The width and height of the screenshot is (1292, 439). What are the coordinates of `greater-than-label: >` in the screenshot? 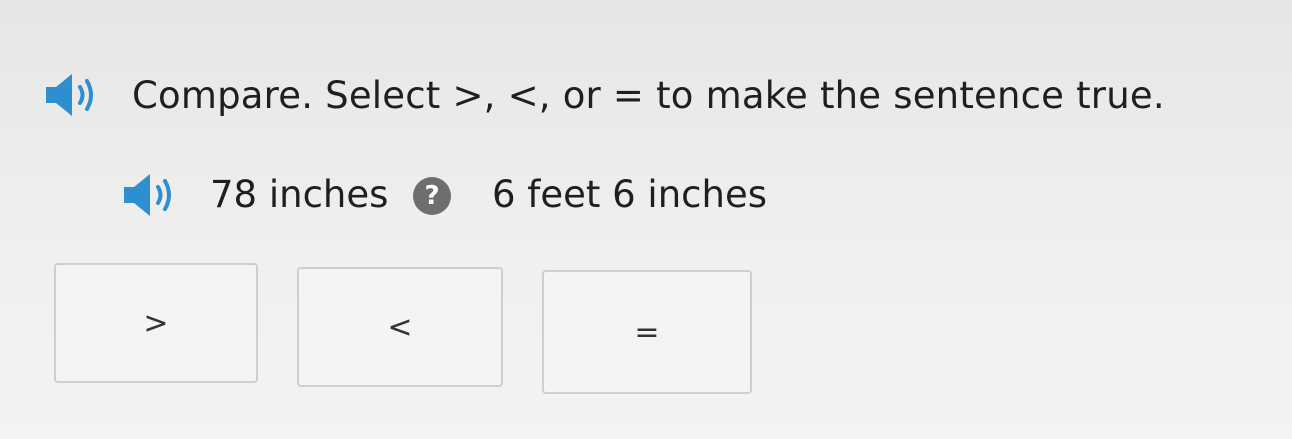 It's located at (156, 323).